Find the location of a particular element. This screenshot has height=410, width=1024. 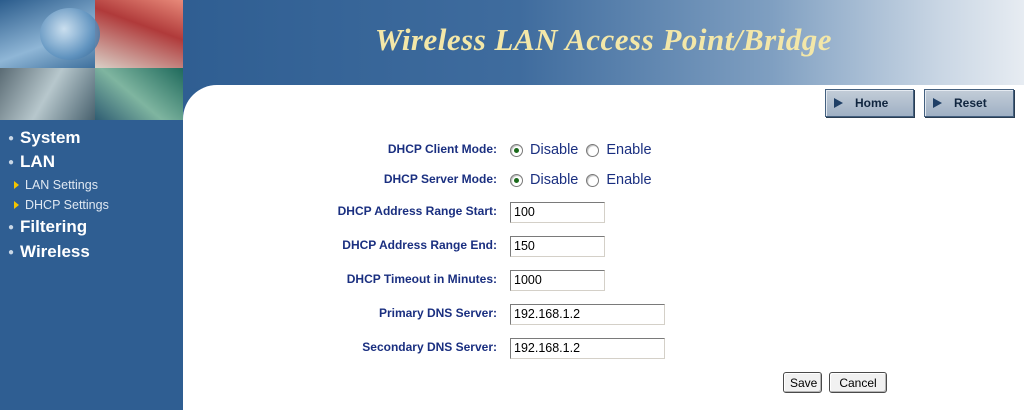

sidebar-item-label: LAN Settings is located at coordinates (61, 185).